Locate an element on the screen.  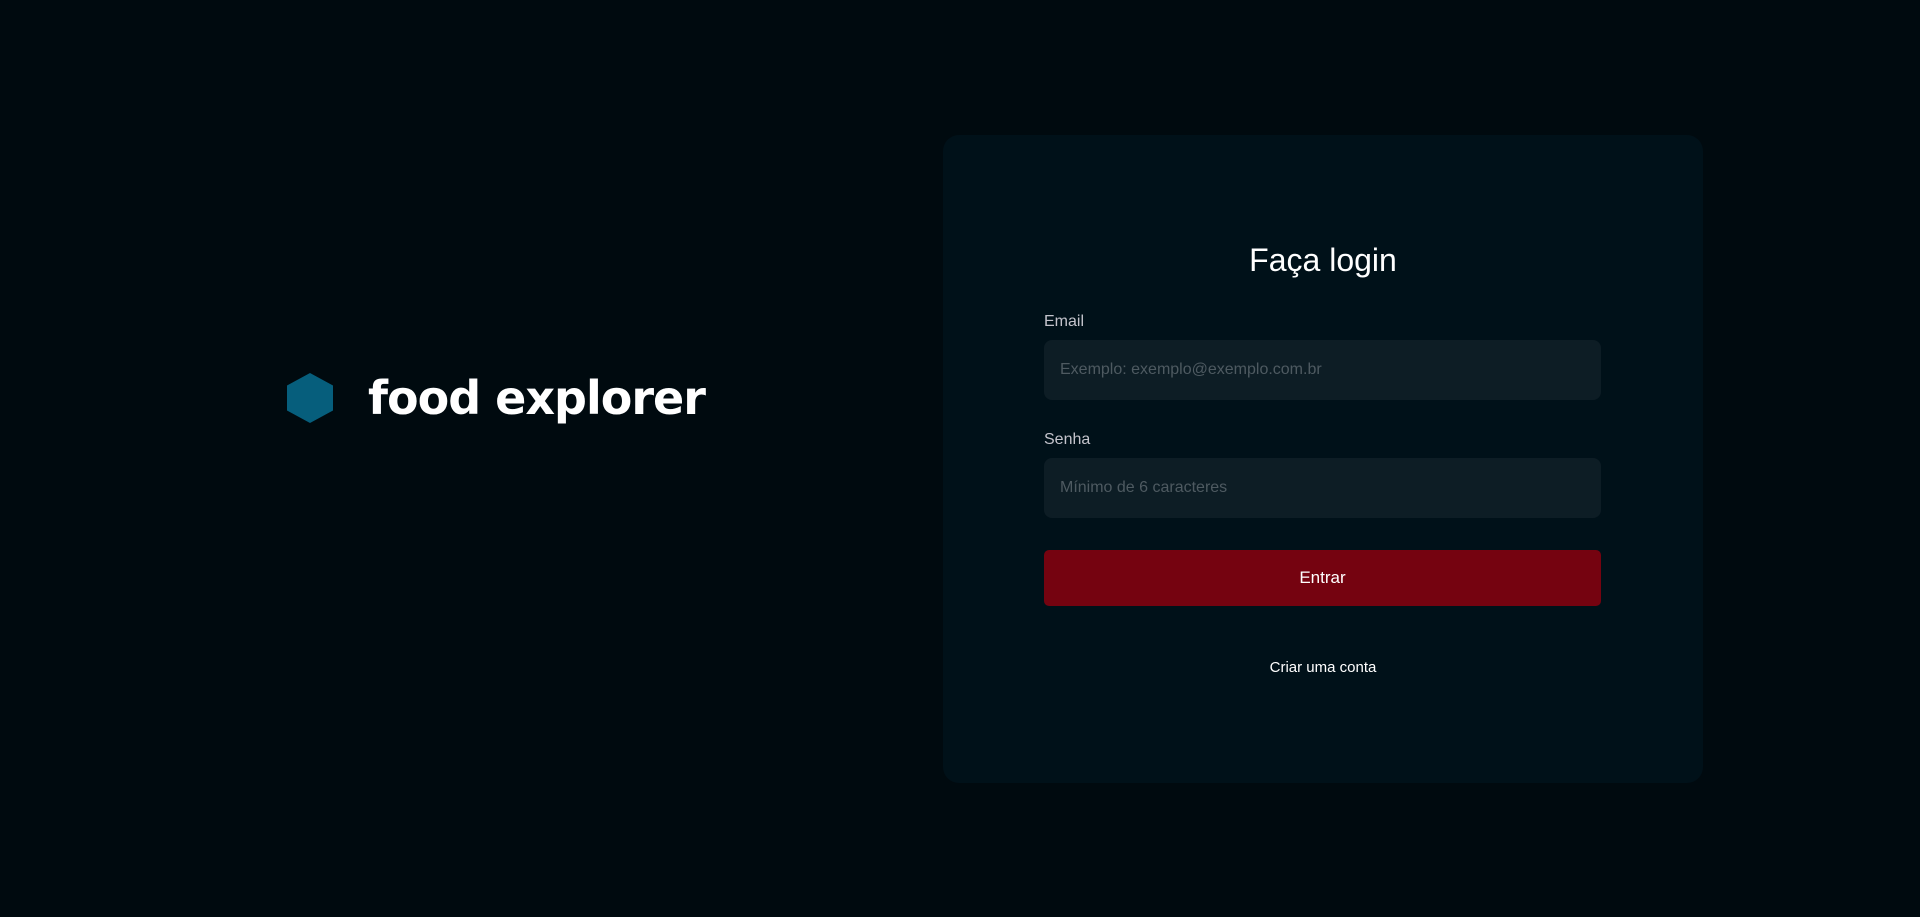
password-label: Senha is located at coordinates (1067, 439).